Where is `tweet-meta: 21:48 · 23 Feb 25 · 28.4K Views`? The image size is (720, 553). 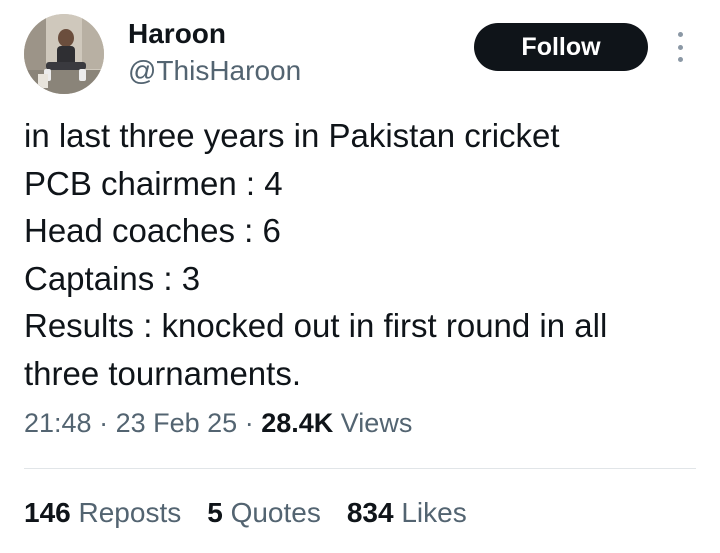 tweet-meta: 21:48 · 23 Feb 25 · 28.4K Views is located at coordinates (218, 423).